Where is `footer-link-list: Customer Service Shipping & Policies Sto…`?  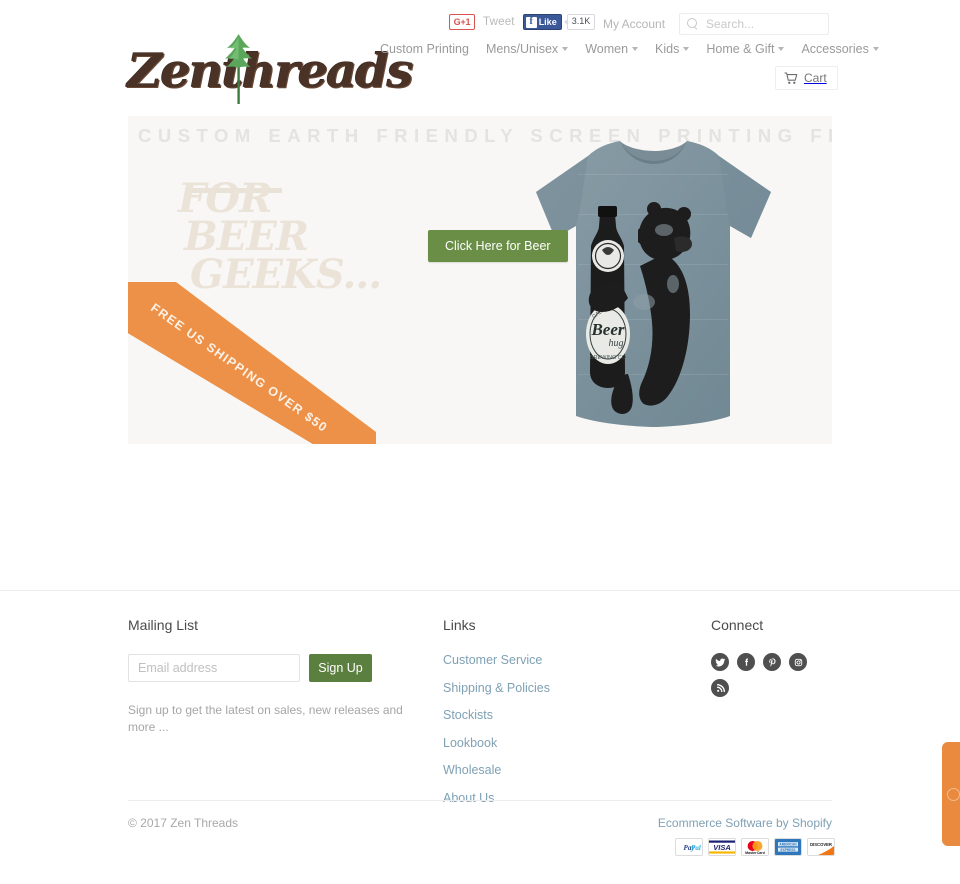
footer-link-list: Customer Service Shipping & Policies Sto… is located at coordinates (563, 729).